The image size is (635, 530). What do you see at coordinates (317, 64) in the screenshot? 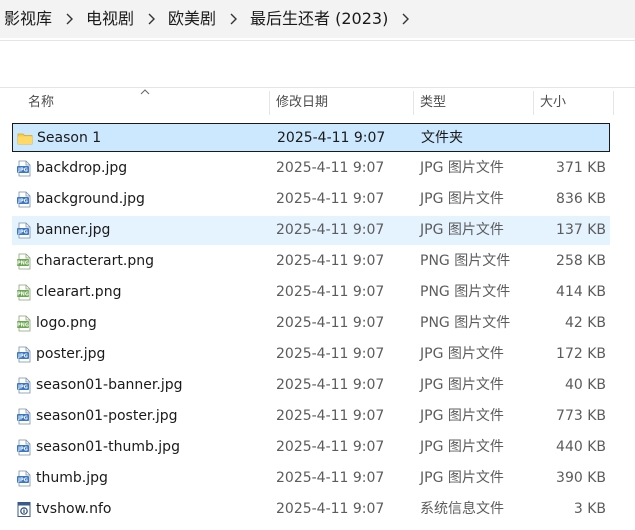
I see `command-area` at bounding box center [317, 64].